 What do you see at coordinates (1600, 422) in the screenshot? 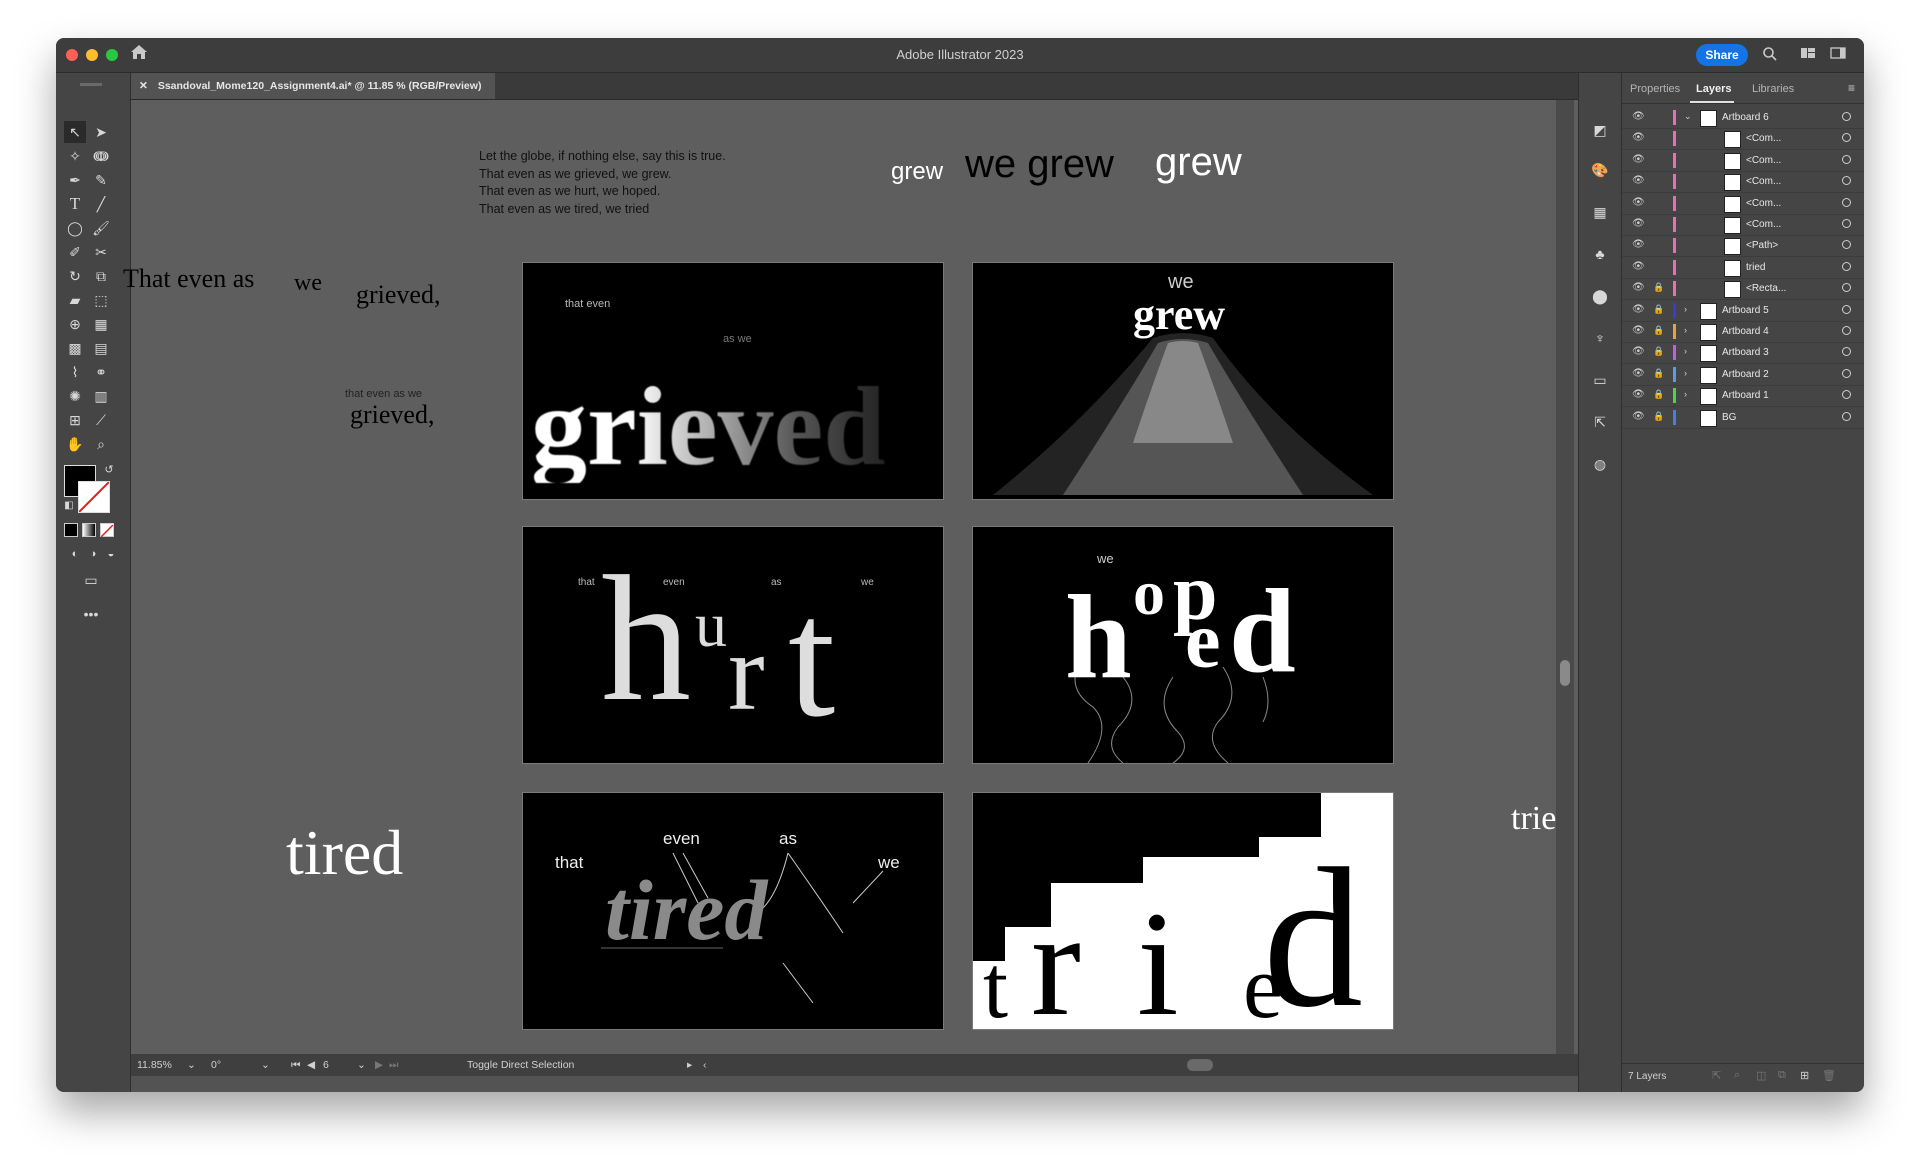
I see `export-panel-icon: ⇱` at bounding box center [1600, 422].